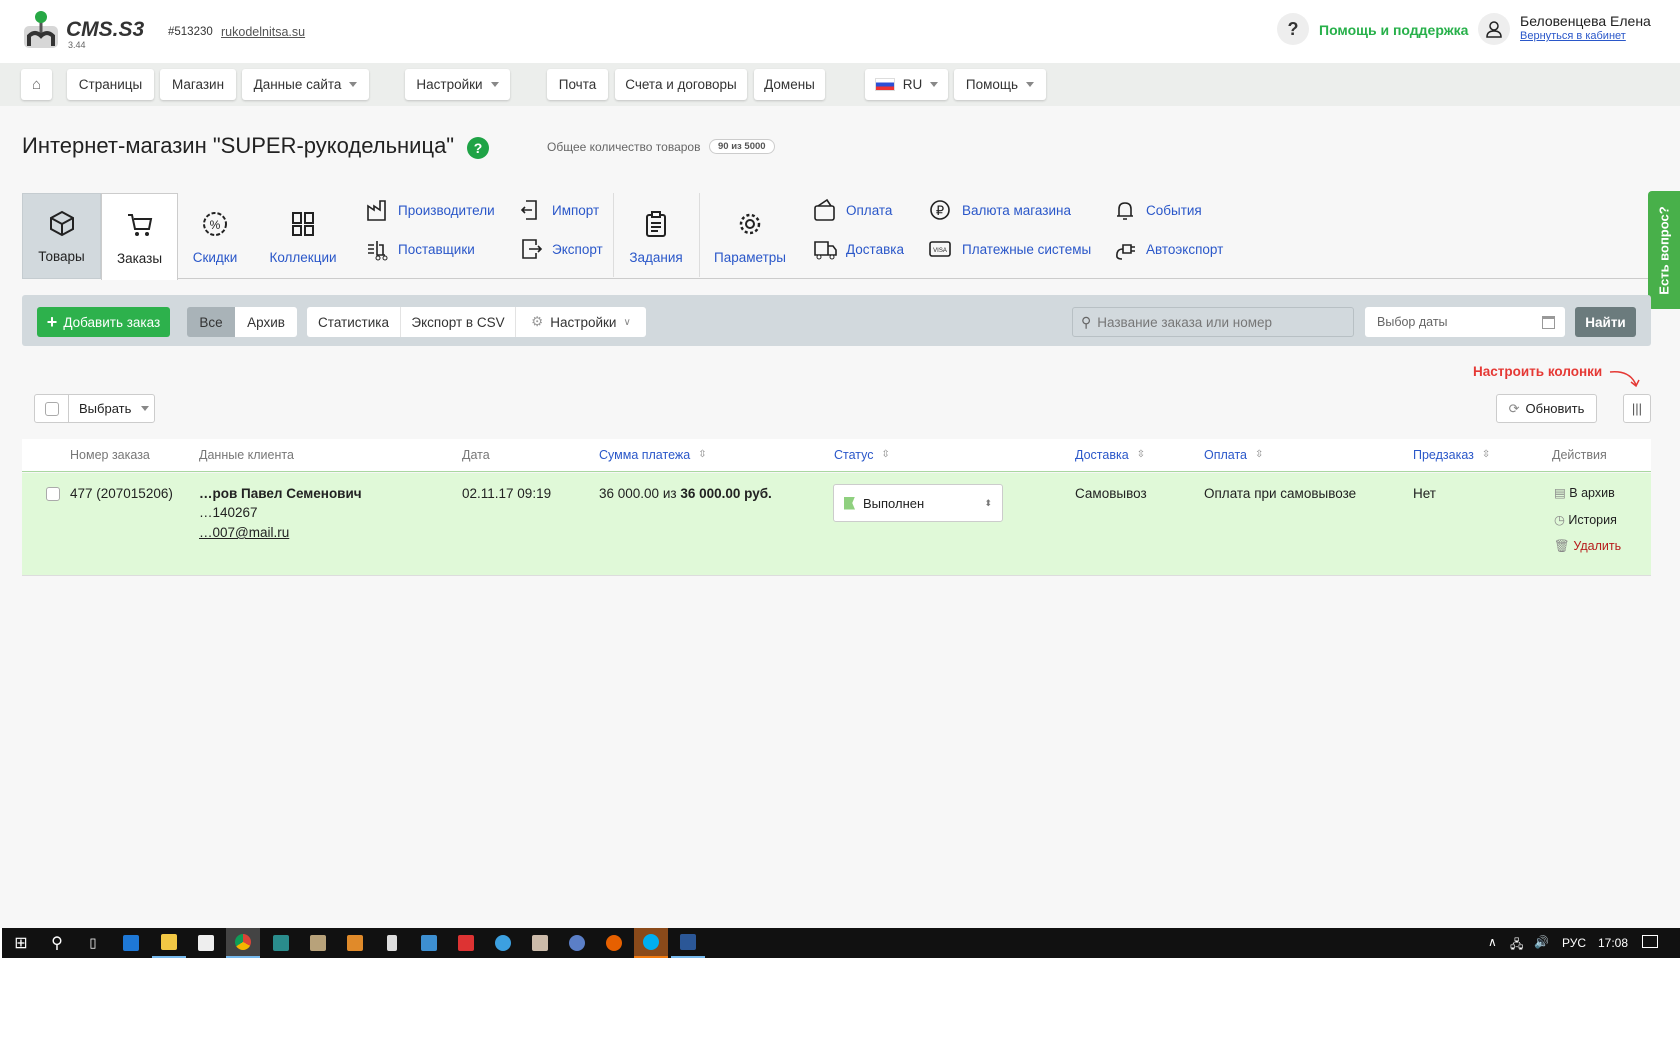 The image size is (1680, 1050). I want to click on nav-mail: Почта, so click(577, 84).